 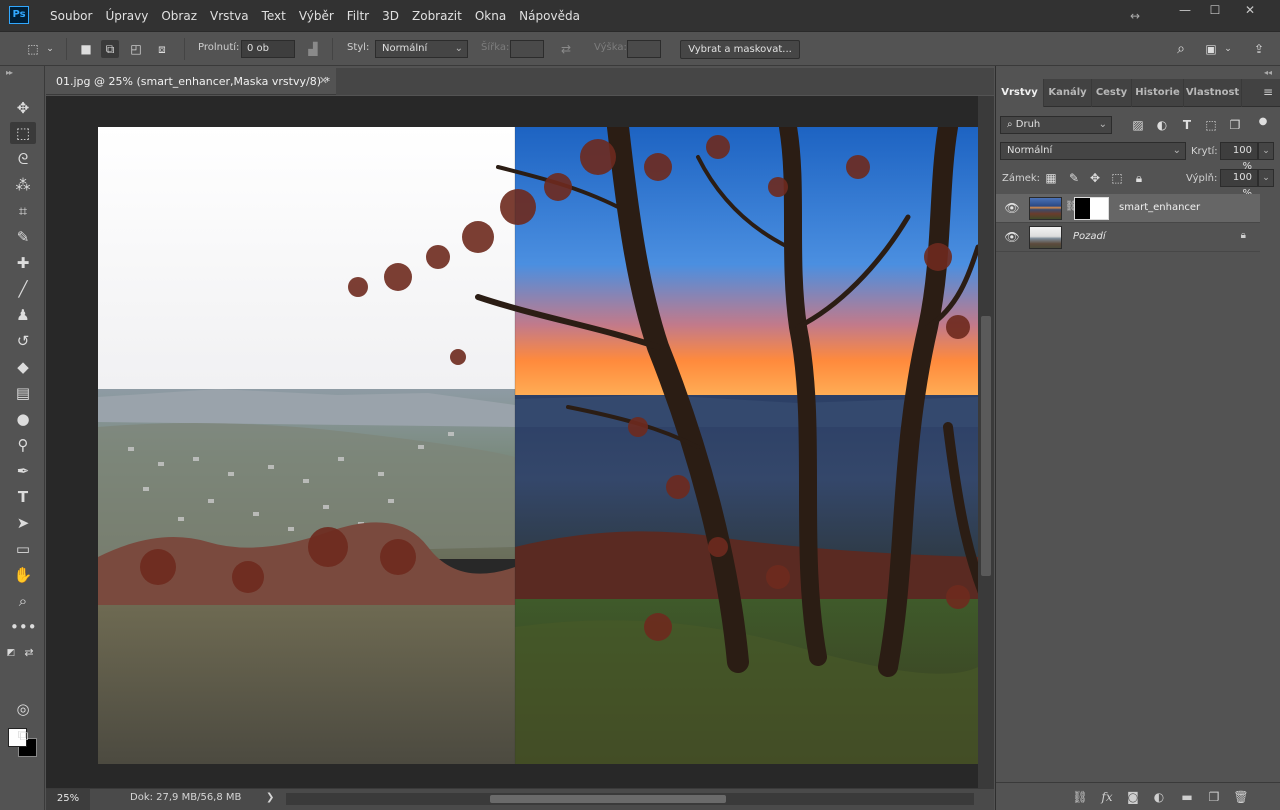 I want to click on dodge-tool-icon: ⚲, so click(x=23, y=445).